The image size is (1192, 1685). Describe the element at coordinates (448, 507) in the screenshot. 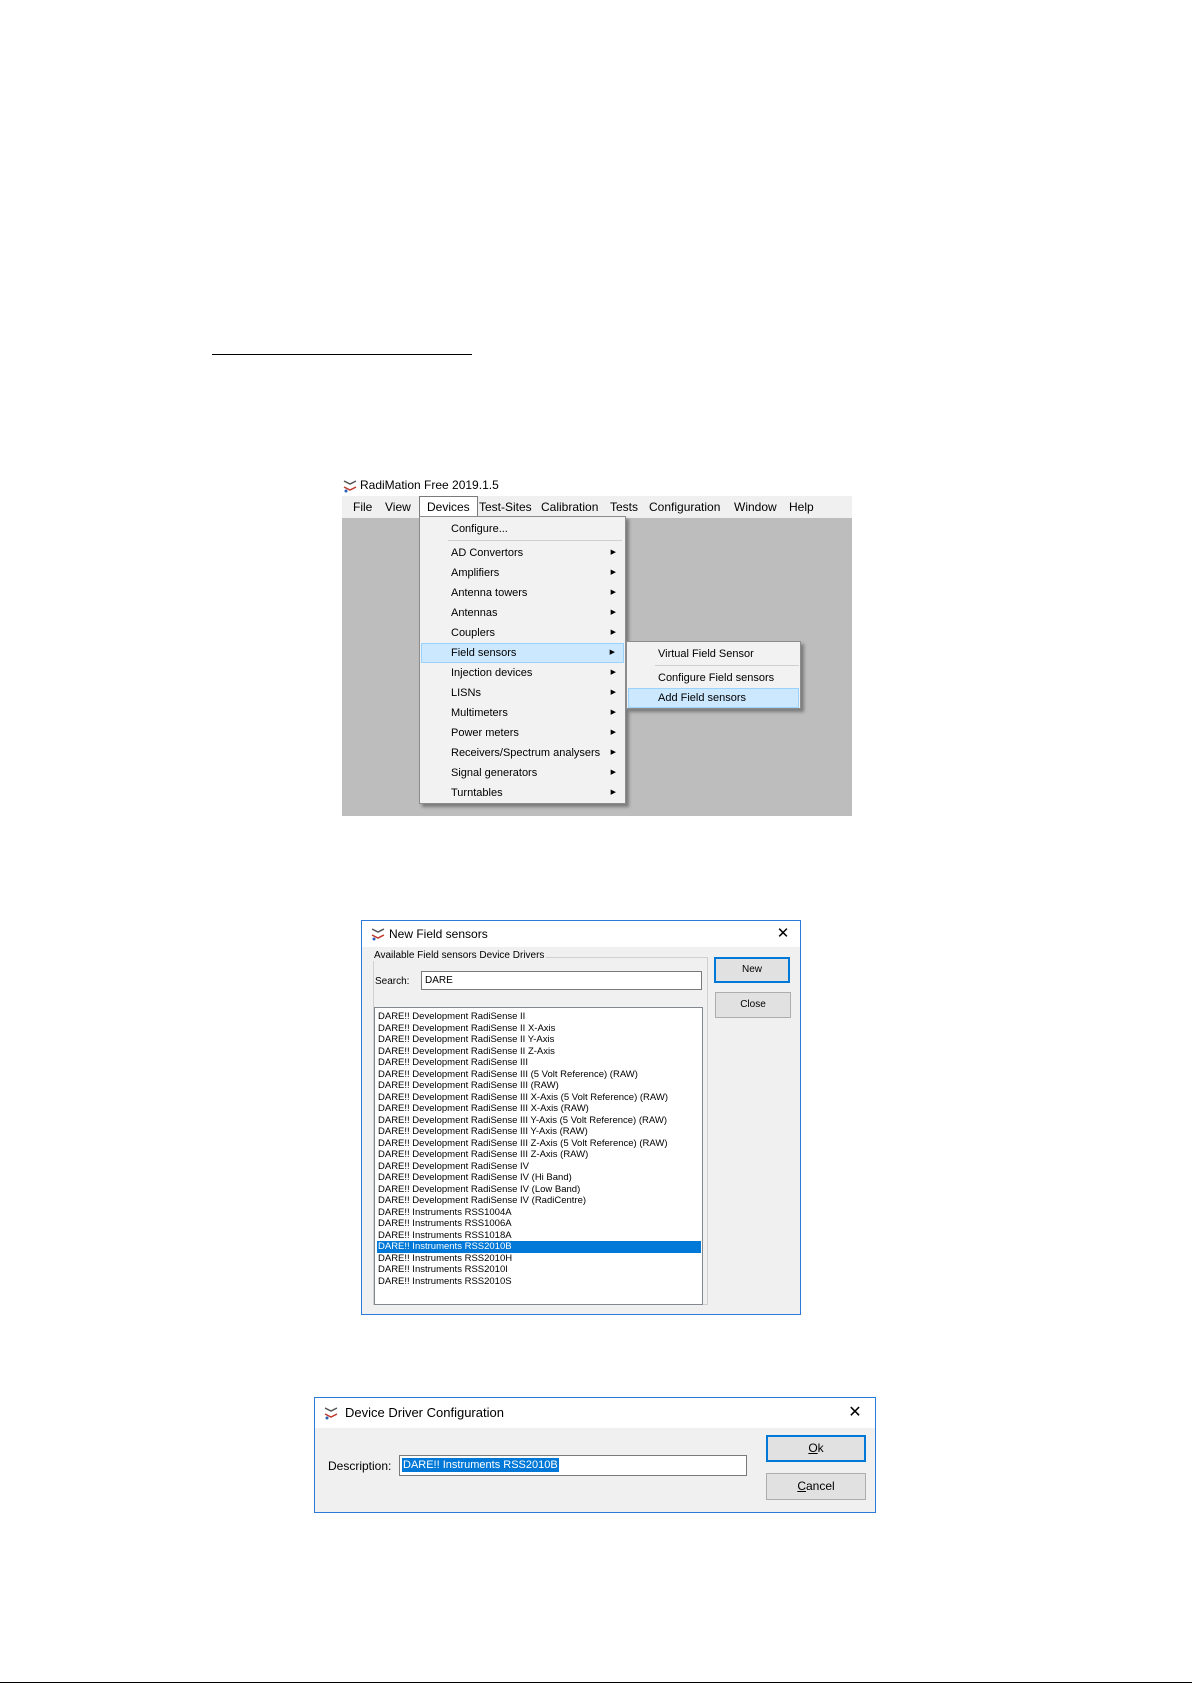

I see `menu-devices: Devices` at that location.